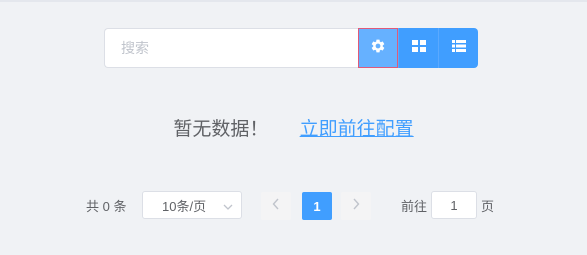 This screenshot has width=587, height=255. I want to click on grid-view-icon, so click(418, 48).